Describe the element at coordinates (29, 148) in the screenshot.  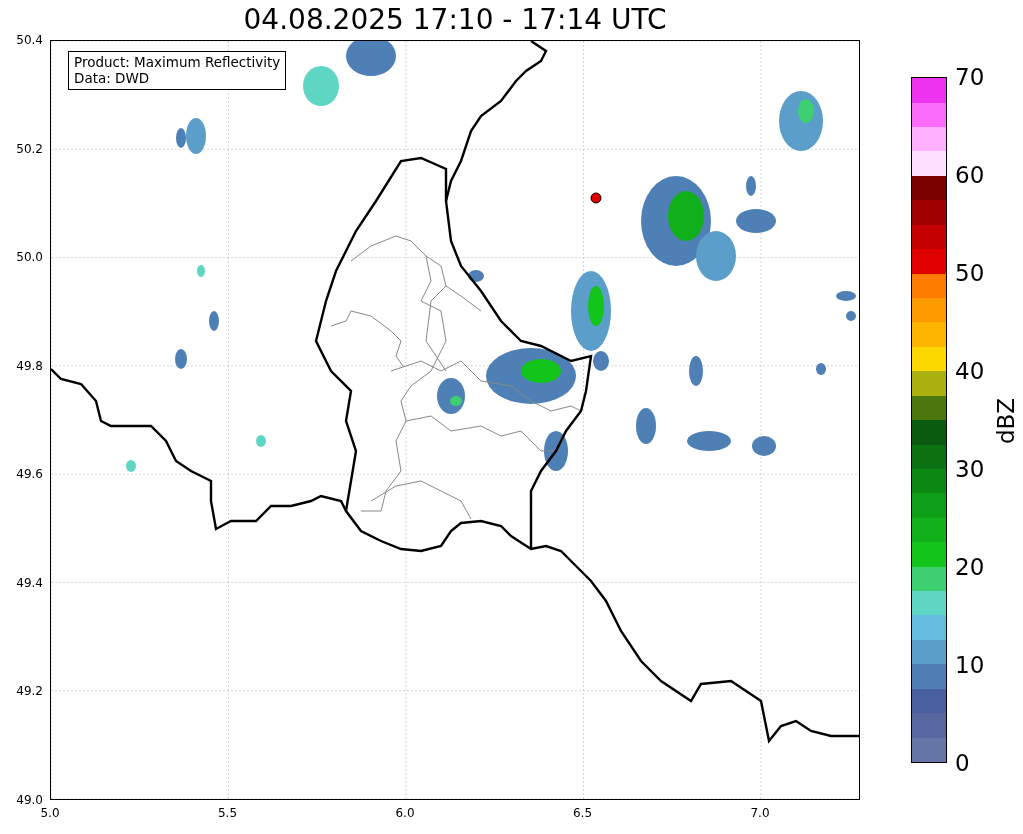
I see `y-tick-label: 50.2` at that location.